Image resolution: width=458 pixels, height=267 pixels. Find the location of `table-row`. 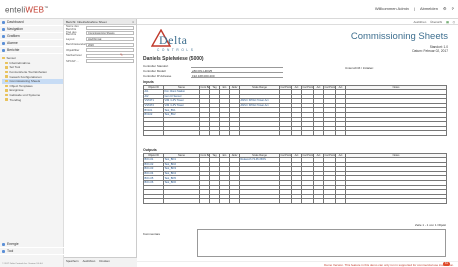

table-row is located at coordinates (295, 201).